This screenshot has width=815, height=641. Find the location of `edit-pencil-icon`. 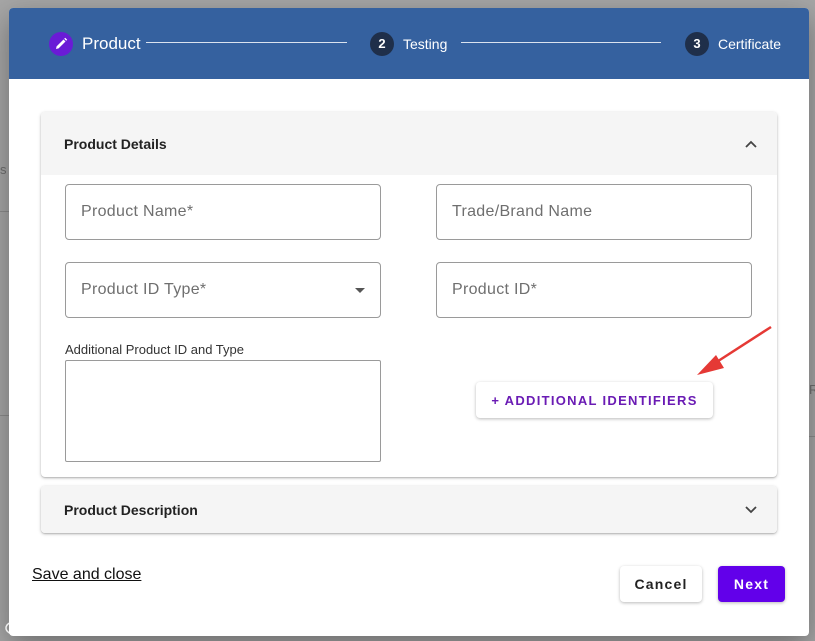

edit-pencil-icon is located at coordinates (61, 43).